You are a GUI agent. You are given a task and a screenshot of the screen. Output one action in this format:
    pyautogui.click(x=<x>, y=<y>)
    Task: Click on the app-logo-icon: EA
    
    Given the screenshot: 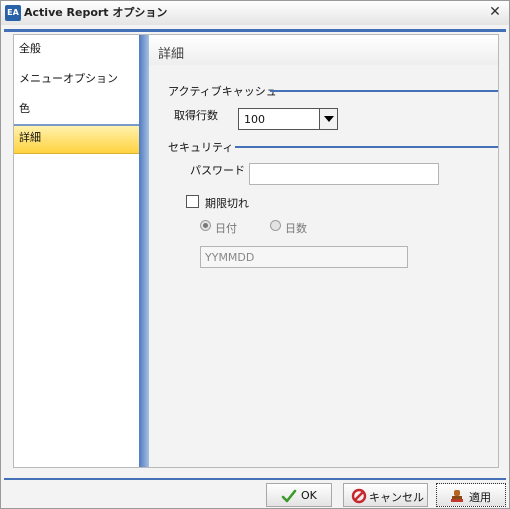 What is the action you would take?
    pyautogui.click(x=13, y=13)
    